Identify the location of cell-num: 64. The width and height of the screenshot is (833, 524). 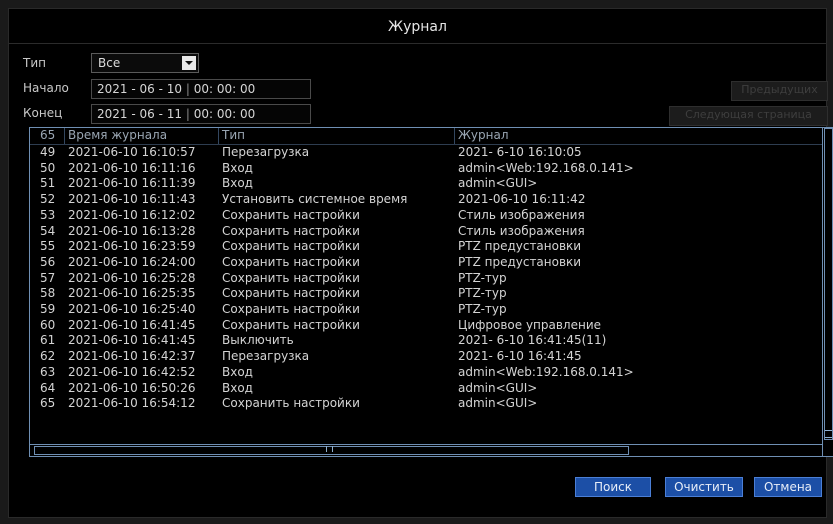
(48, 387).